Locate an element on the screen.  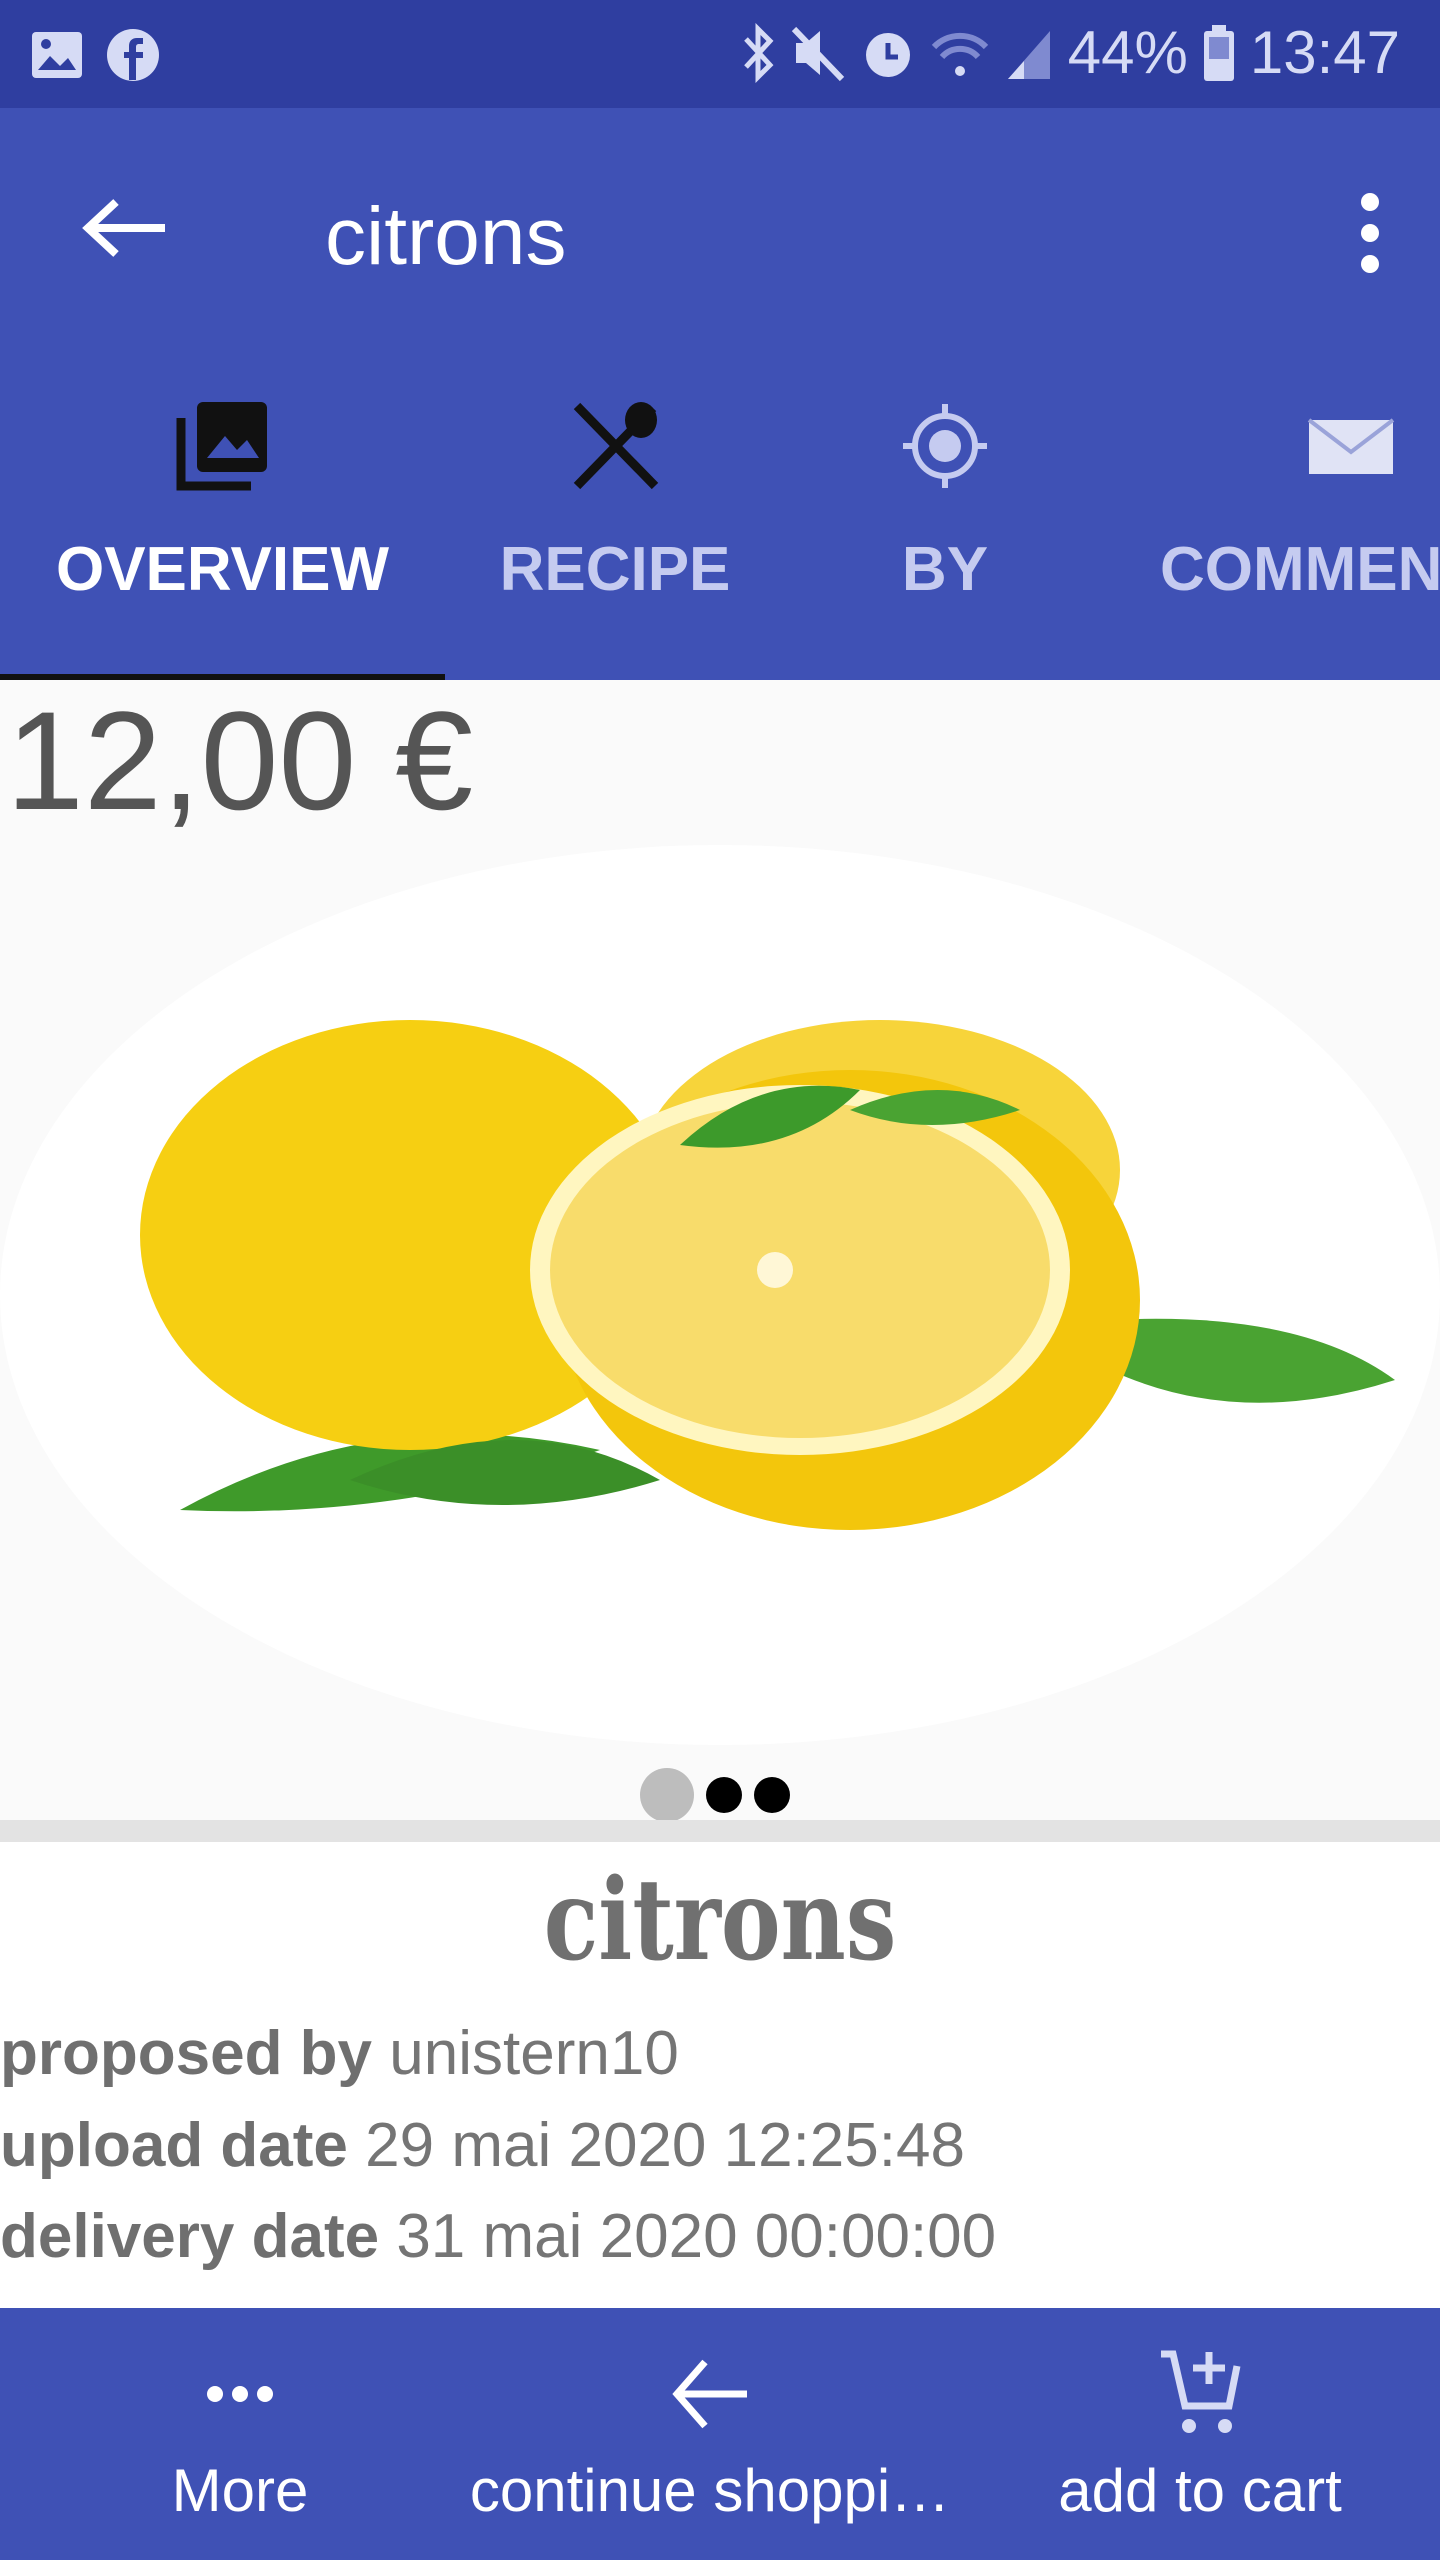
more-button: More is located at coordinates (240, 2436).